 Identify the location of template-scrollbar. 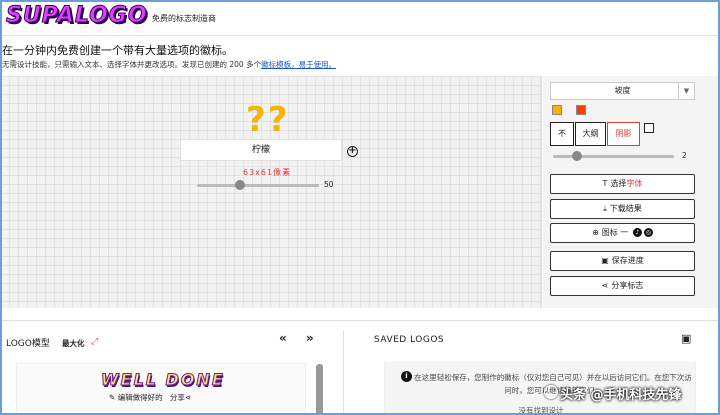
(319, 389).